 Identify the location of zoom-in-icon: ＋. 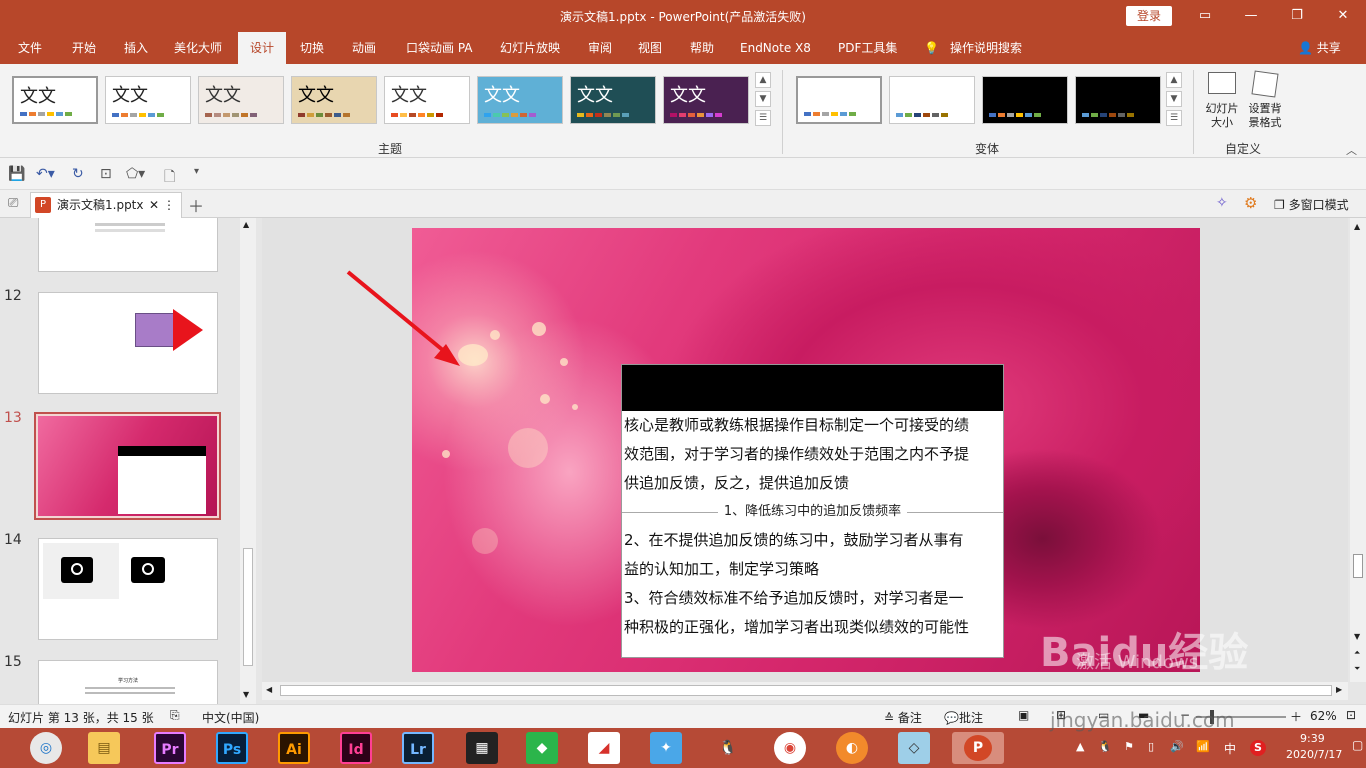
(1296, 716).